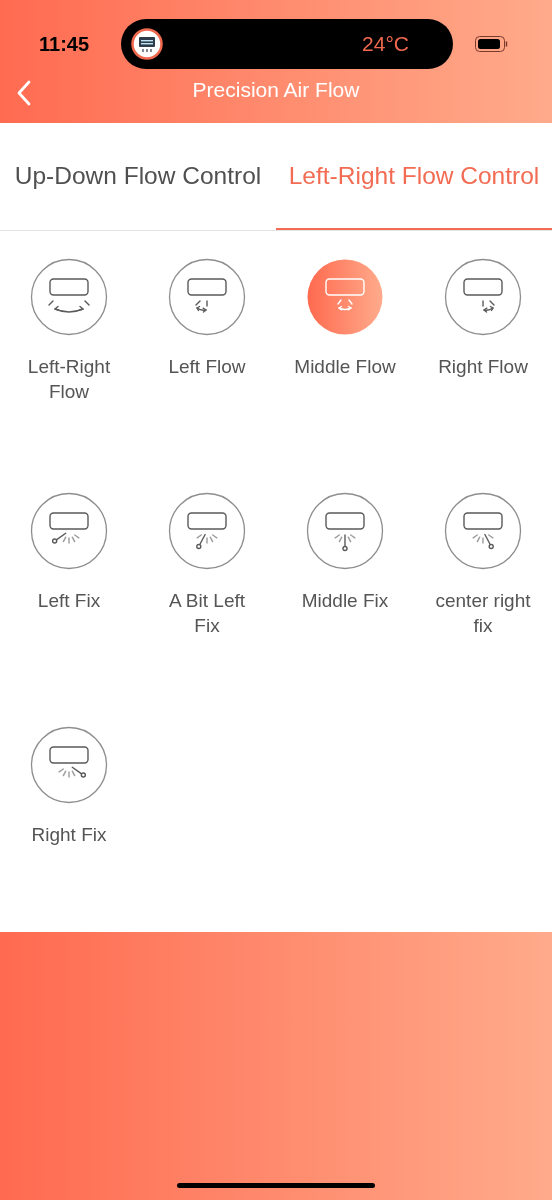 The width and height of the screenshot is (552, 1200). What do you see at coordinates (483, 367) in the screenshot?
I see `mode-label: Right Flow` at bounding box center [483, 367].